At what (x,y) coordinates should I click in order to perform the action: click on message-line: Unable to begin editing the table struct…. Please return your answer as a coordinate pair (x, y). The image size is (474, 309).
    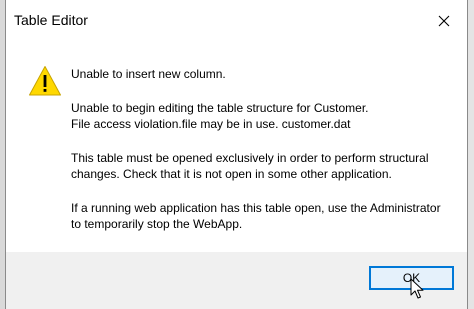
    Looking at the image, I should click on (220, 107).